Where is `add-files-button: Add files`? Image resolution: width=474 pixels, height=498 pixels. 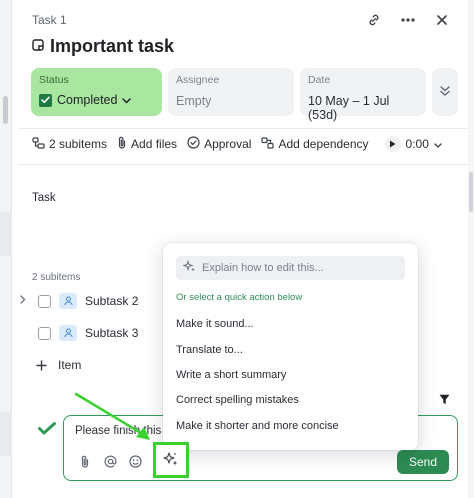 add-files-button: Add files is located at coordinates (147, 144).